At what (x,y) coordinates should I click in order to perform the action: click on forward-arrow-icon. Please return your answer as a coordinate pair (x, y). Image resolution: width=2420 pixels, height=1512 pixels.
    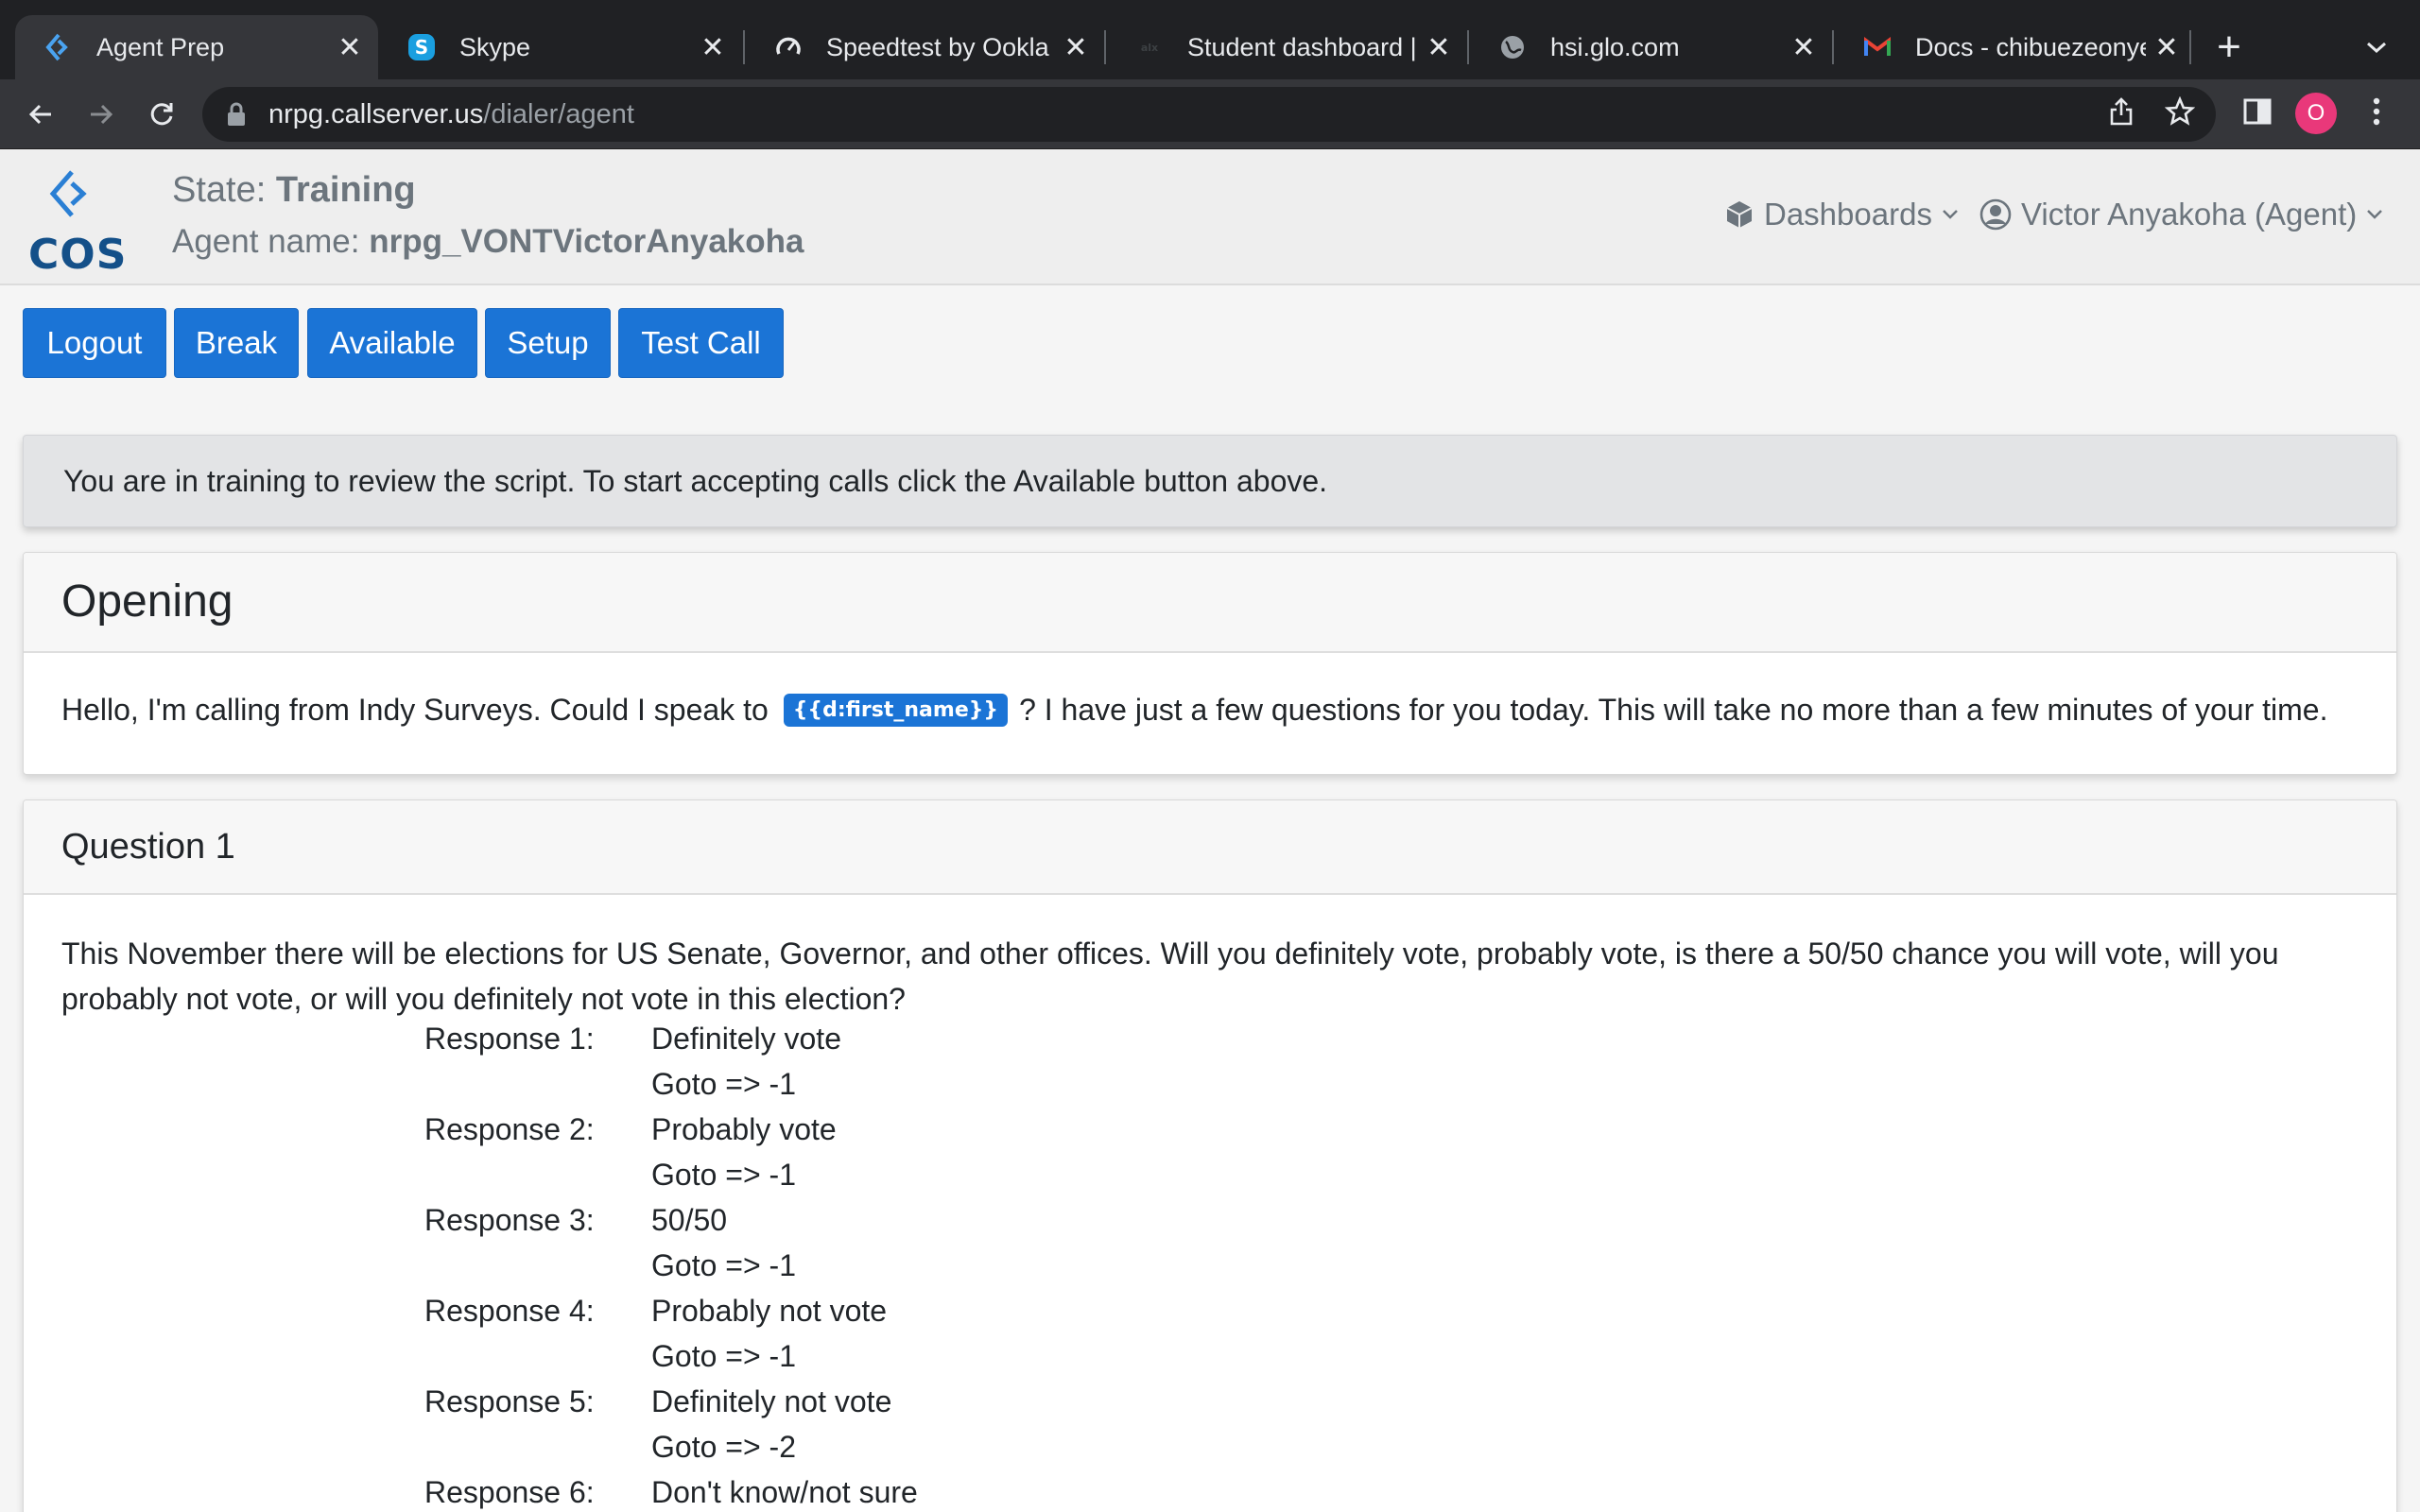
    Looking at the image, I should click on (101, 114).